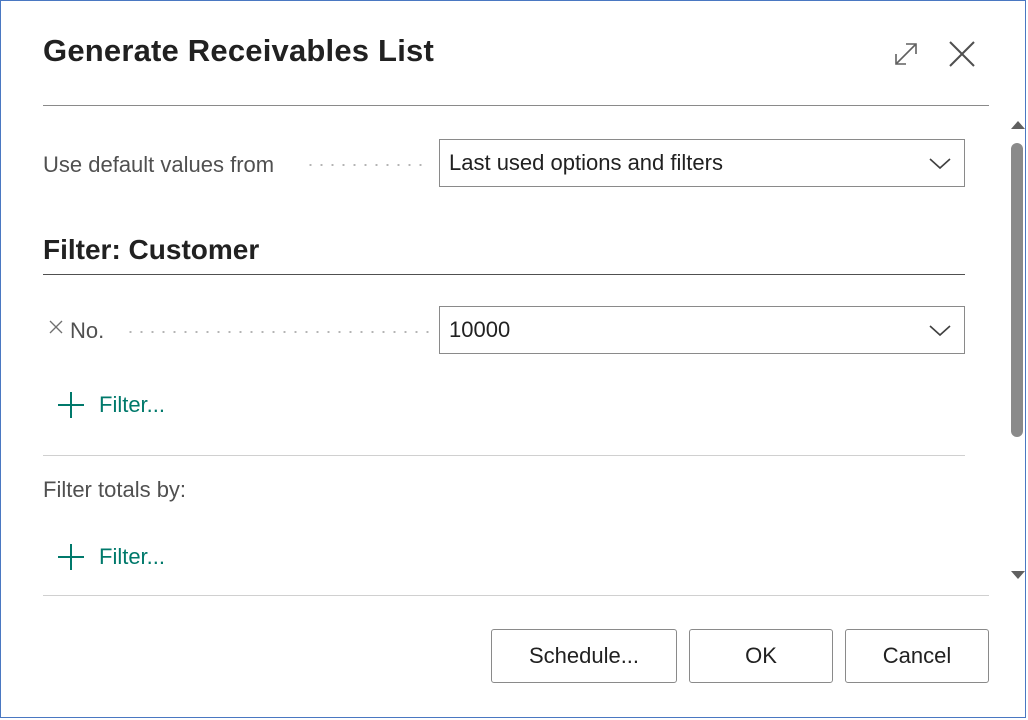 Image resolution: width=1028 pixels, height=720 pixels. I want to click on filter-totals-label: Filter totals by:, so click(115, 489).